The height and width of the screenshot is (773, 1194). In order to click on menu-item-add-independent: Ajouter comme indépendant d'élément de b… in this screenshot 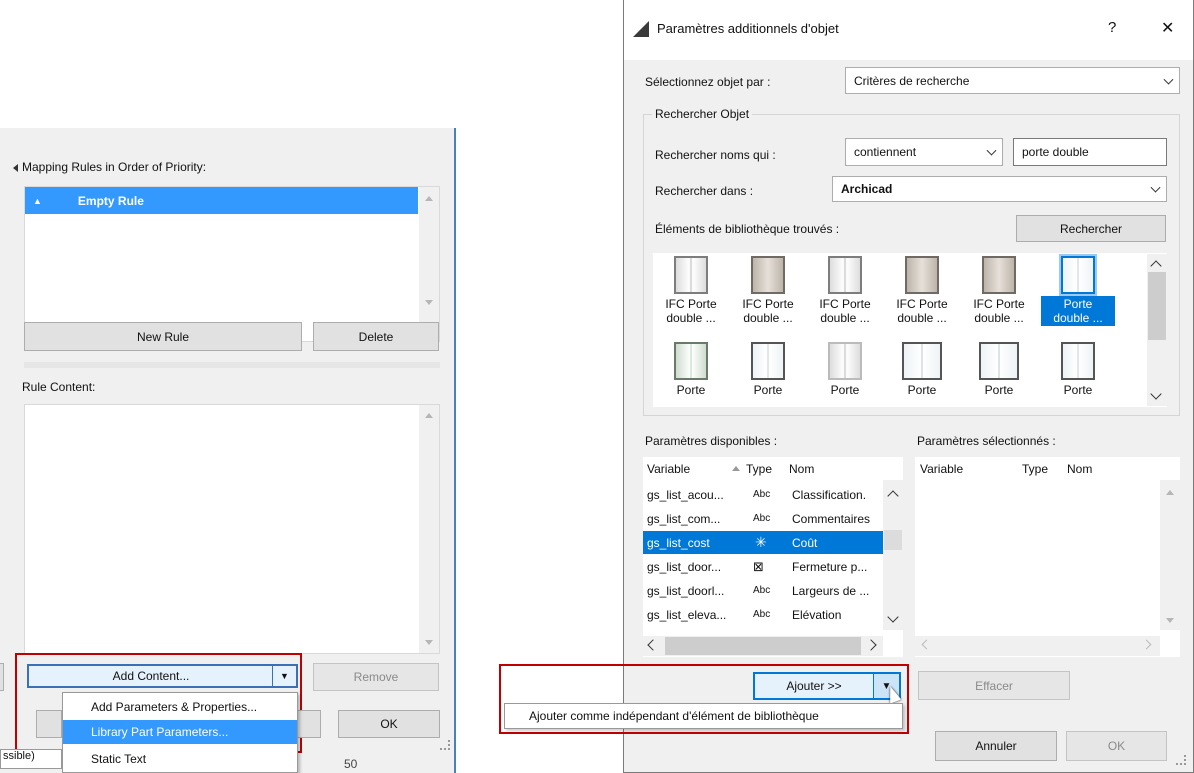, I will do `click(703, 716)`.